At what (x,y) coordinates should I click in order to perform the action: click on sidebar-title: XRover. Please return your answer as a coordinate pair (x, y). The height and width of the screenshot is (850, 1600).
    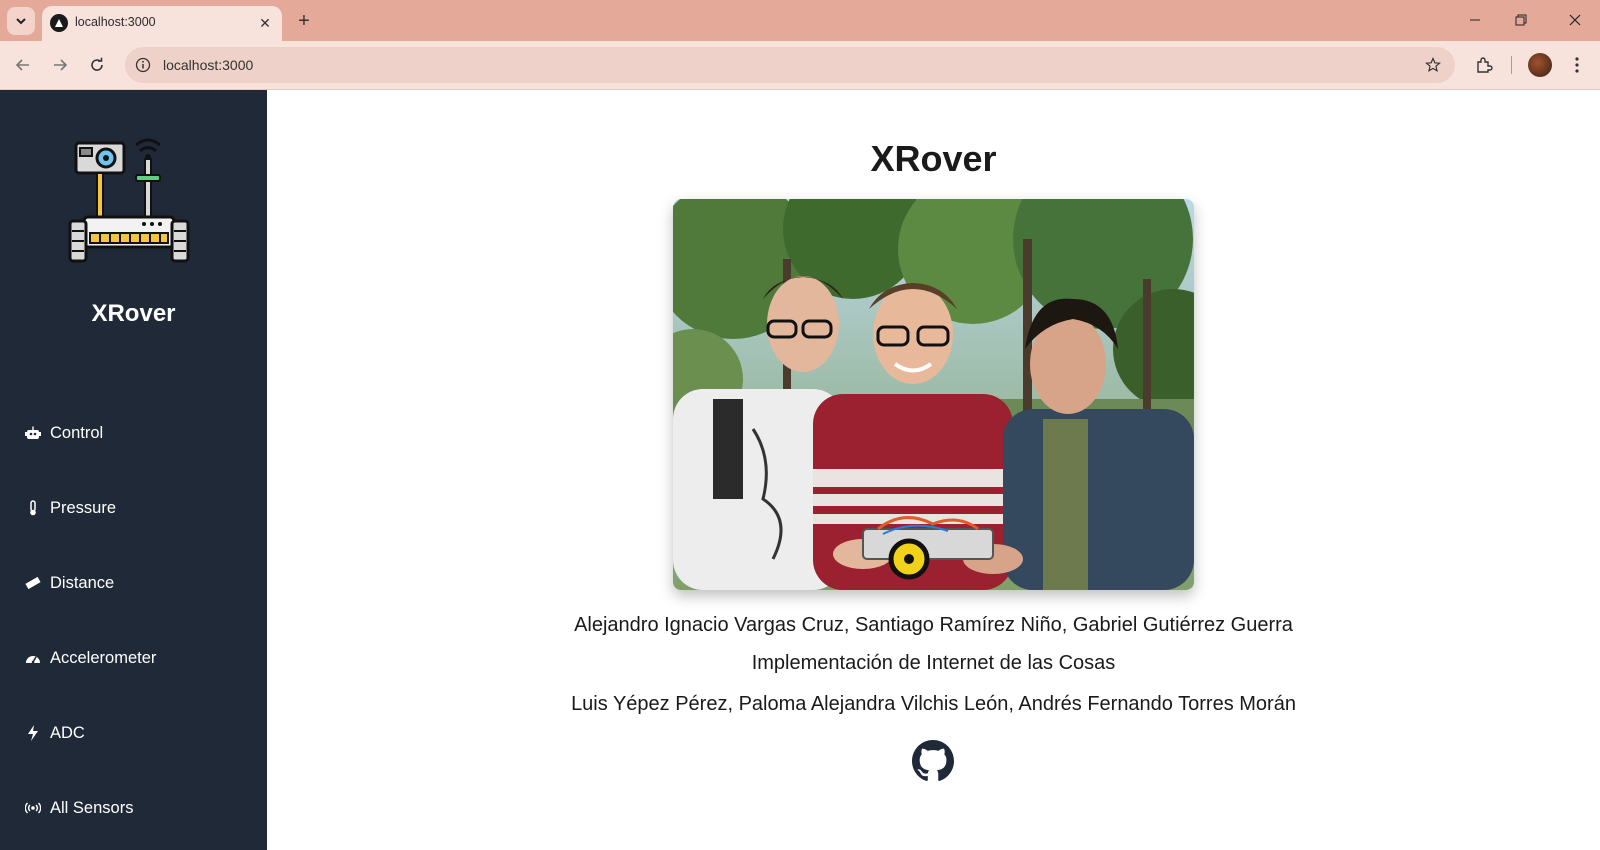
    Looking at the image, I should click on (133, 313).